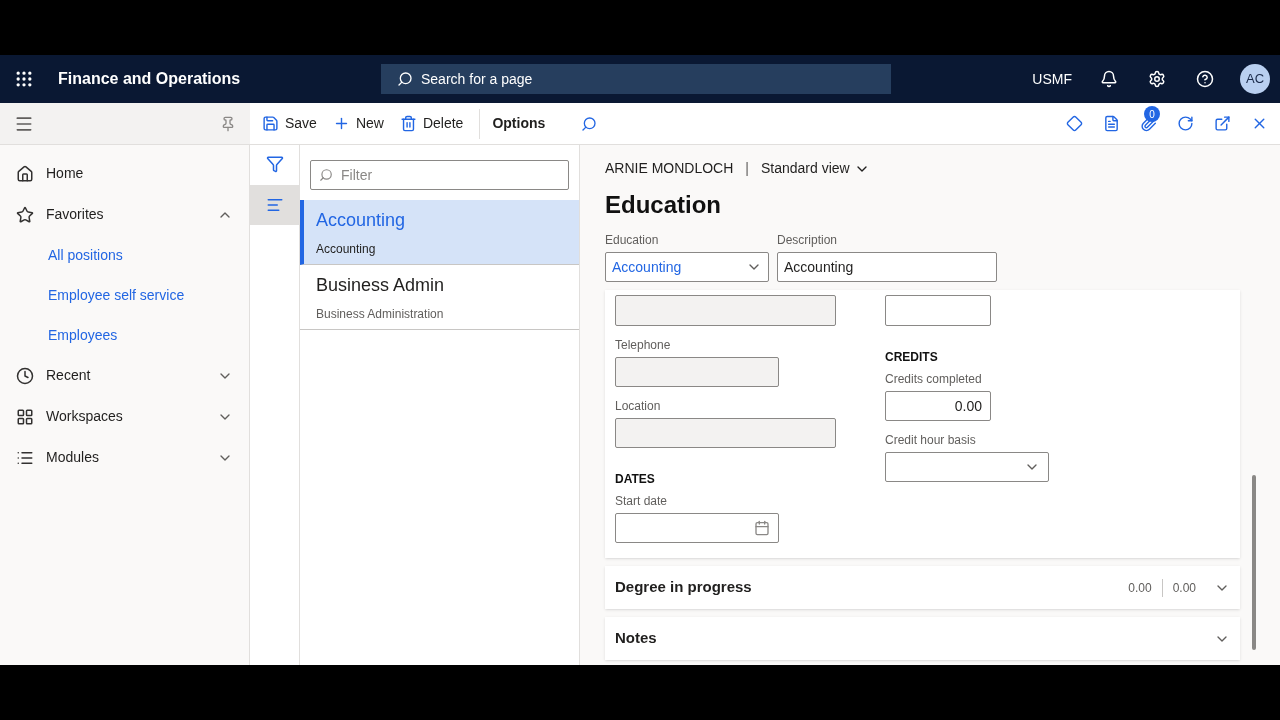  Describe the element at coordinates (762, 528) in the screenshot. I see `calendar-icon` at that location.